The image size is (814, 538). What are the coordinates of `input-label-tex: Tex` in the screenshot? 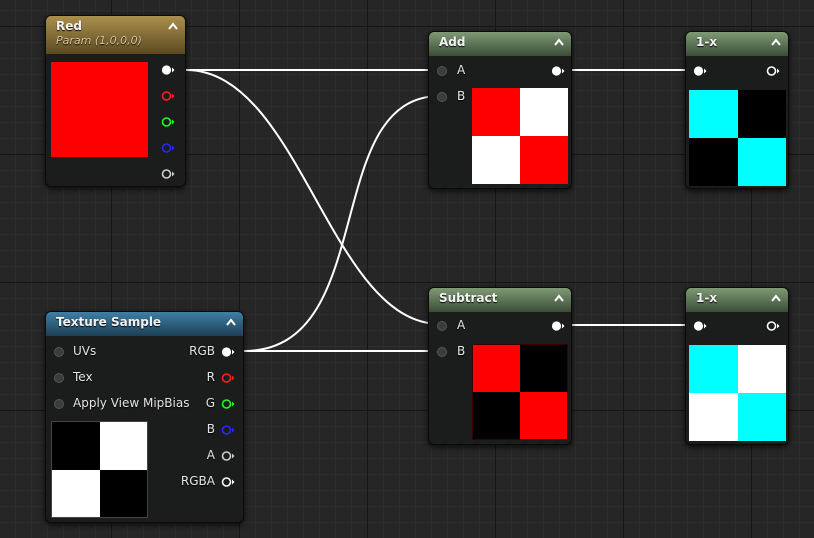 It's located at (83, 377).